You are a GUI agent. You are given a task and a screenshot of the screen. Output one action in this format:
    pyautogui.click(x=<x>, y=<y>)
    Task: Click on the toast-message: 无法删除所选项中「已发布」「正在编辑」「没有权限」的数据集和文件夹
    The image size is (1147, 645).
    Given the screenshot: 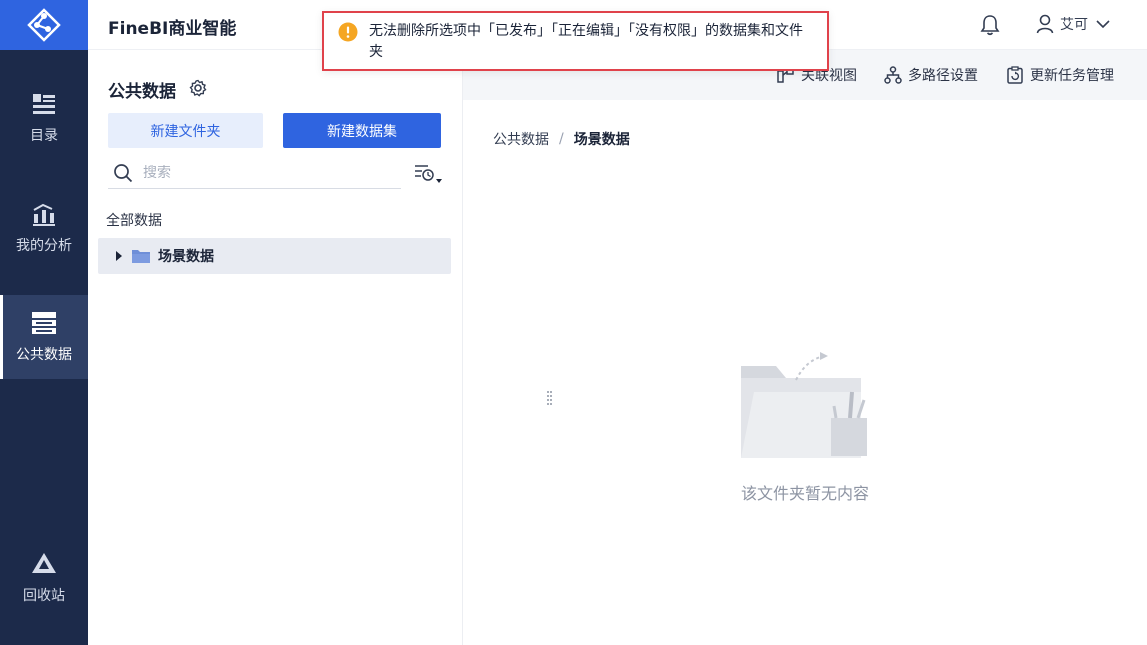 What is the action you would take?
    pyautogui.click(x=586, y=41)
    